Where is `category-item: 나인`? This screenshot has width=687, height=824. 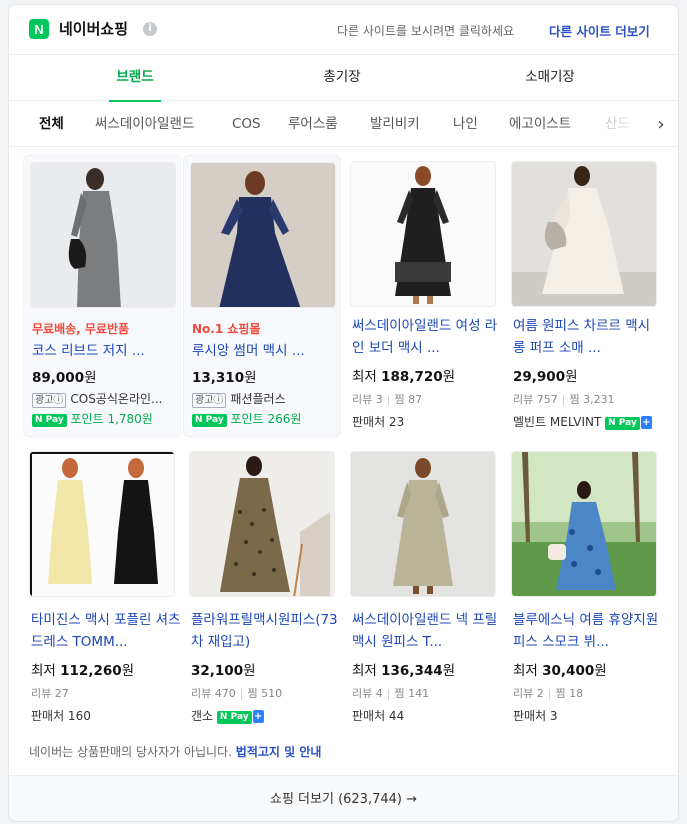
category-item: 나인 is located at coordinates (465, 123).